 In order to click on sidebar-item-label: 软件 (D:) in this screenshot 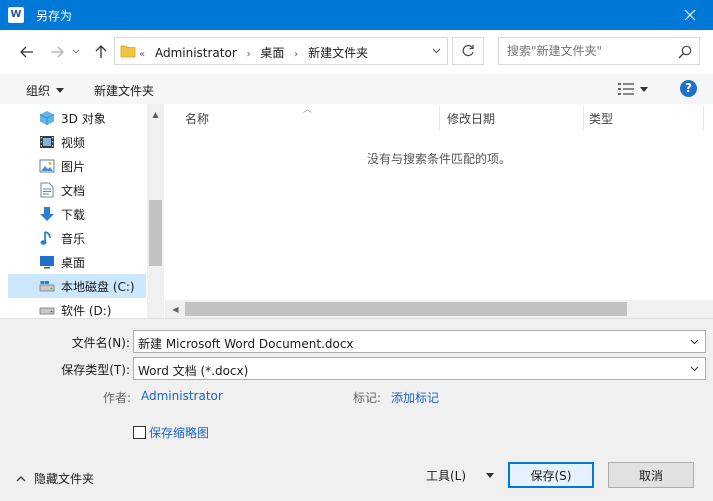, I will do `click(86, 310)`.